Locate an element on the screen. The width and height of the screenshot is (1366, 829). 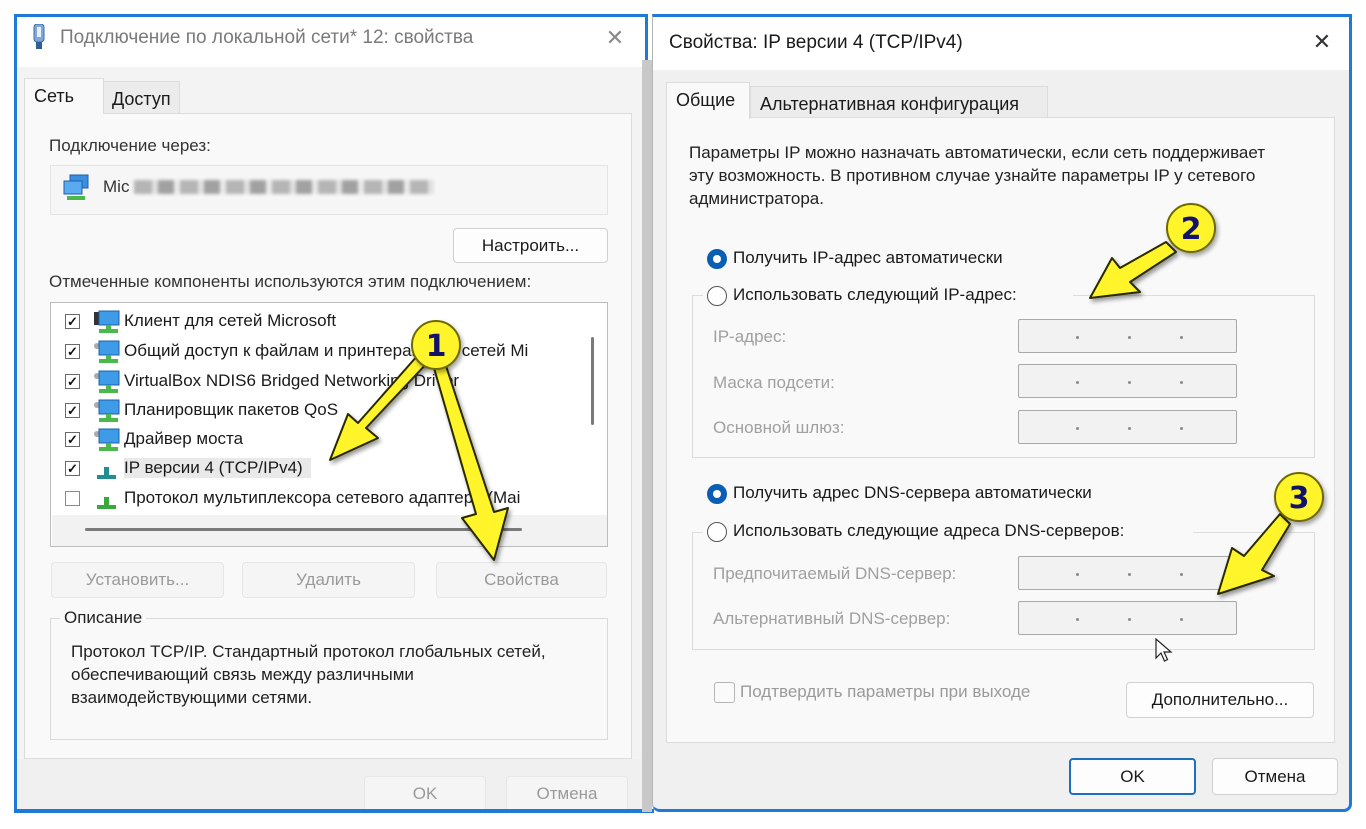
ip-address-input is located at coordinates (1127, 336).